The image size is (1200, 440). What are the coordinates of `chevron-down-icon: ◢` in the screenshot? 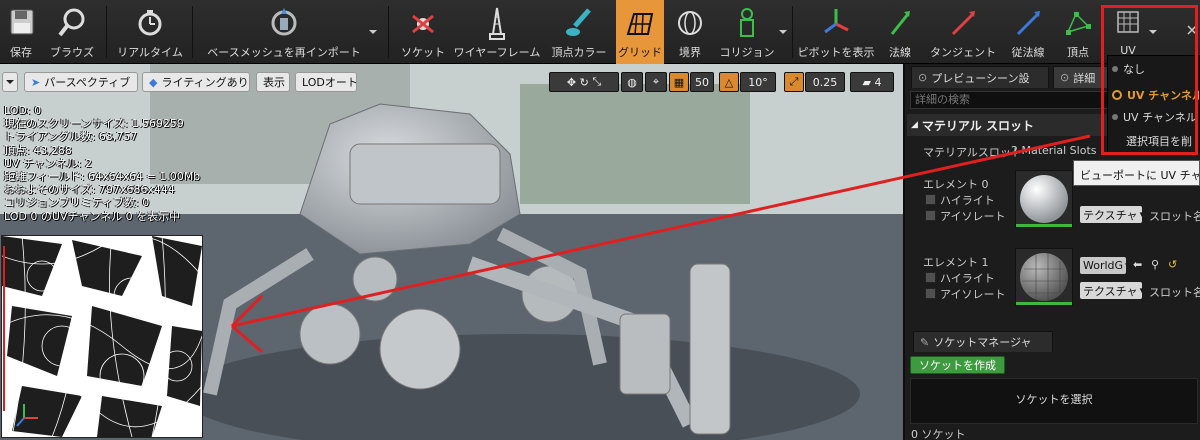 It's located at (914, 125).